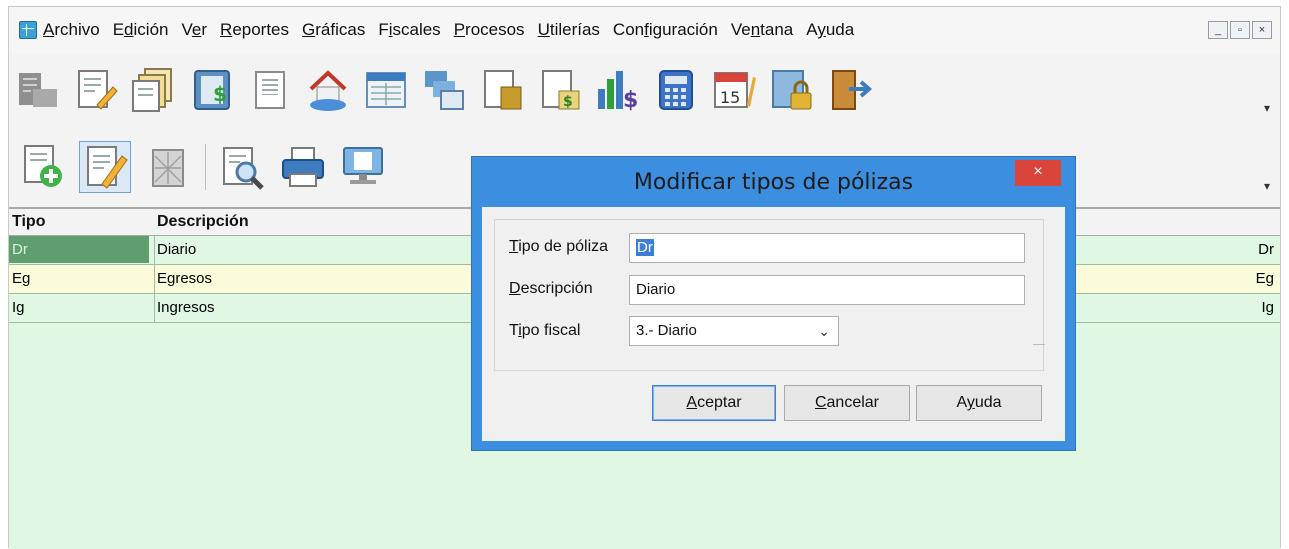 The height and width of the screenshot is (549, 1289). Describe the element at coordinates (1262, 30) in the screenshot. I see `close-window-button: ×` at that location.